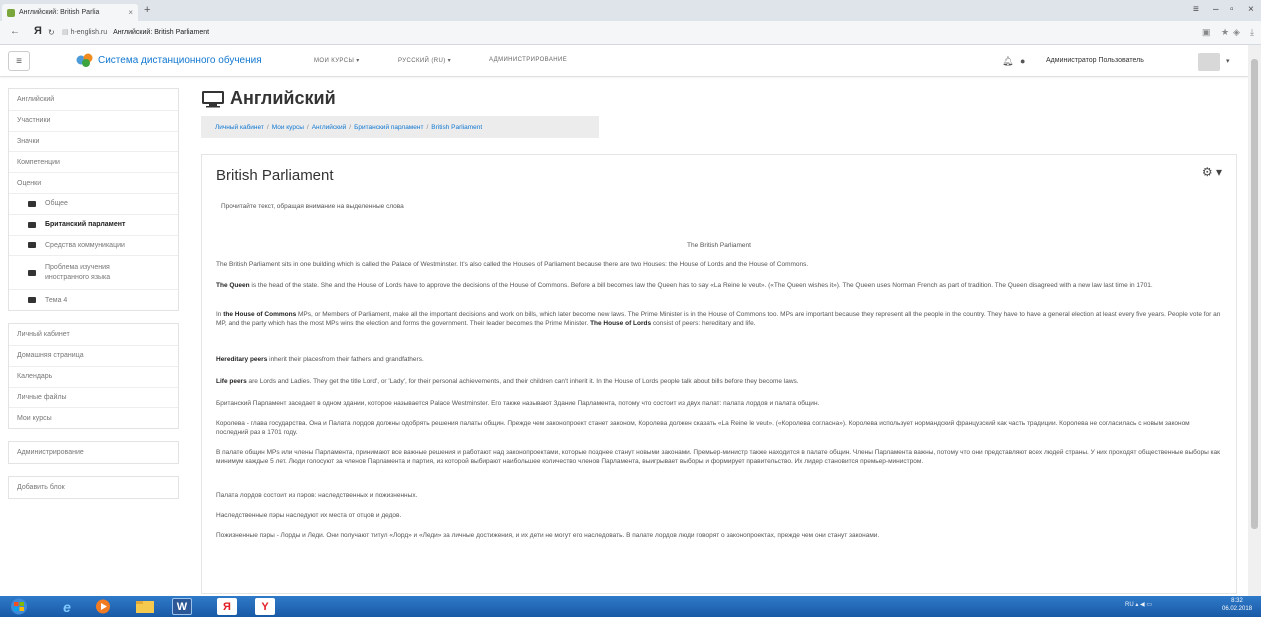 This screenshot has width=1261, height=617. I want to click on download-icon: ⤓, so click(1252, 32).